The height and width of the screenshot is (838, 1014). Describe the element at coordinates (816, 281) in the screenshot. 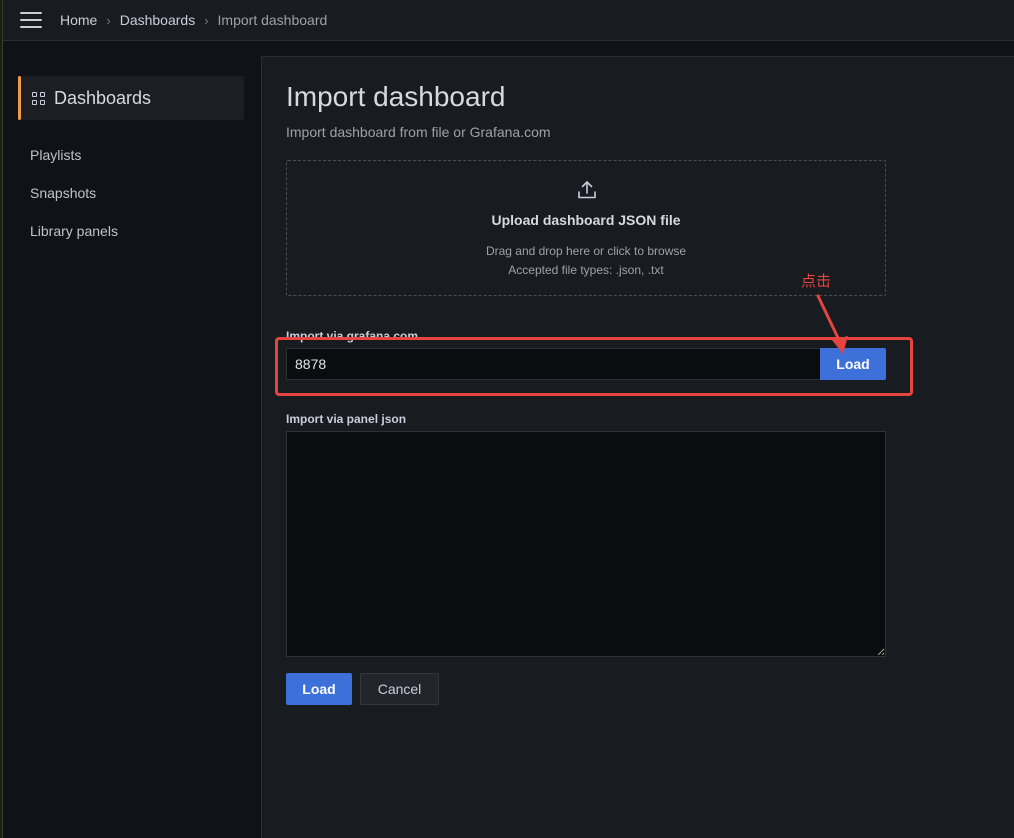

I see `annotation-label: 点击` at that location.